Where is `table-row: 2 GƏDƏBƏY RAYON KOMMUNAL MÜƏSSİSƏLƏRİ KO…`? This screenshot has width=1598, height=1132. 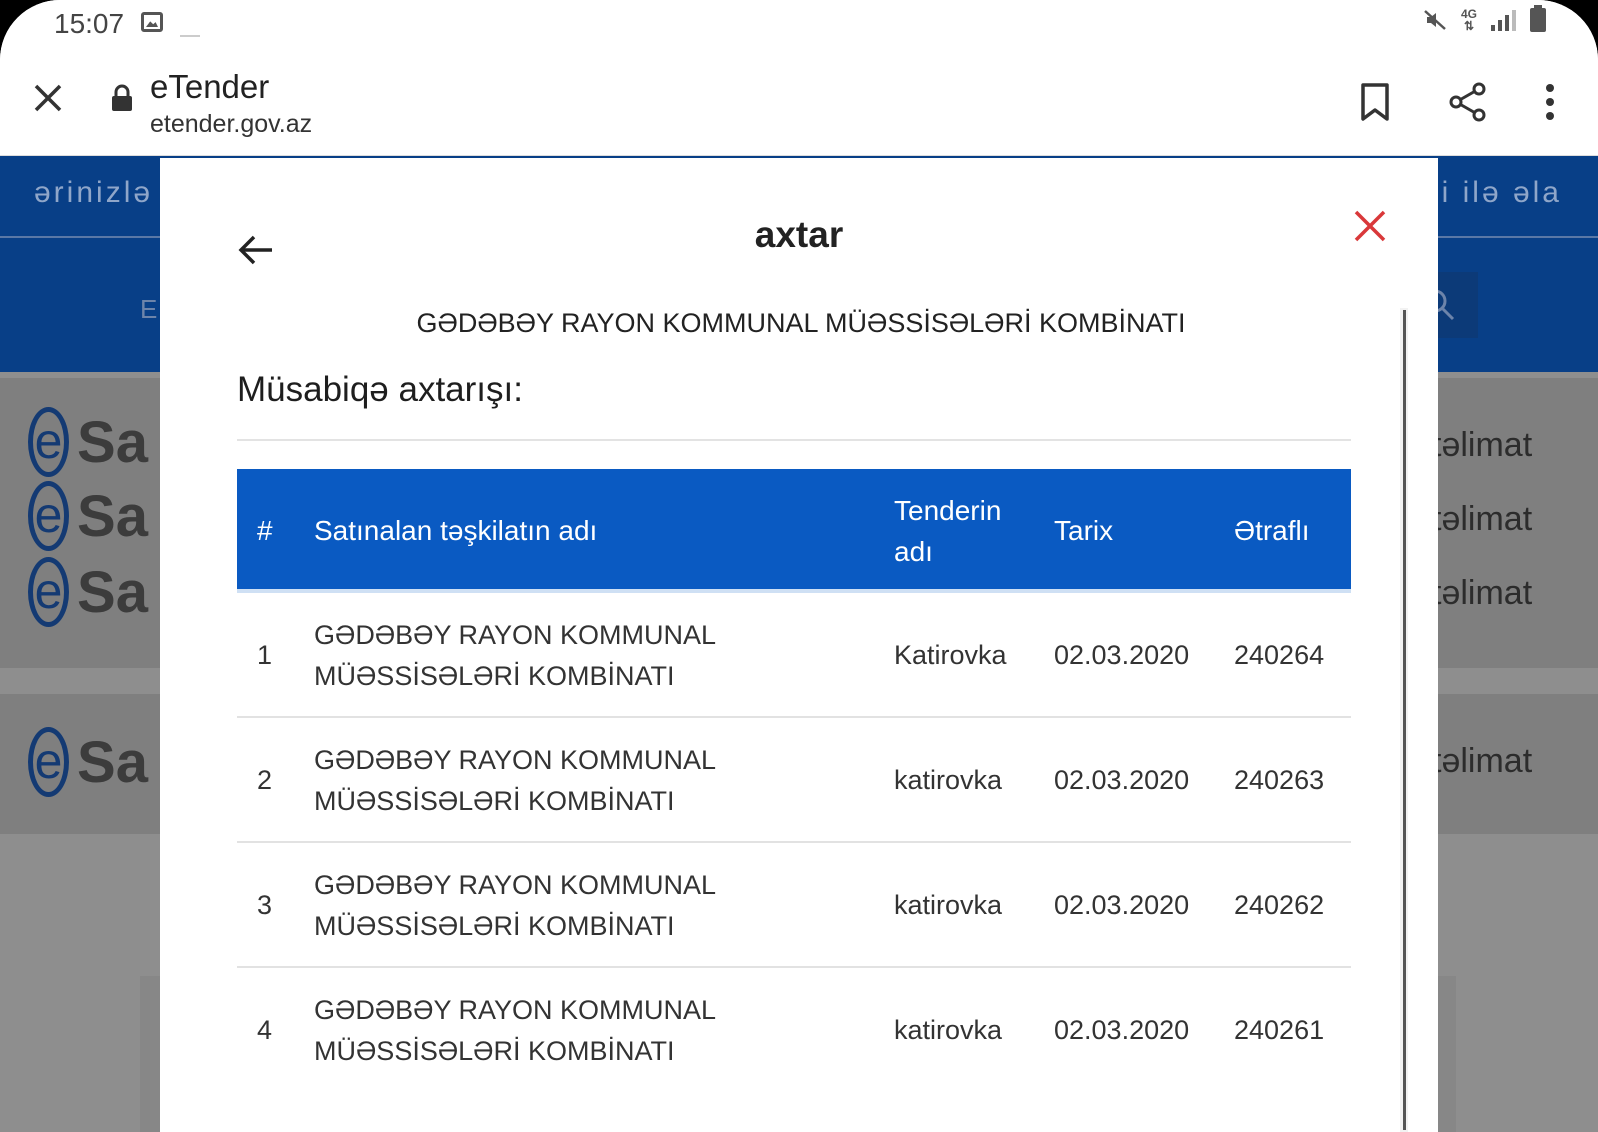
table-row: 2 GƏDƏBƏY RAYON KOMMUNAL MÜƏSSİSƏLƏRİ KO… is located at coordinates (794, 780).